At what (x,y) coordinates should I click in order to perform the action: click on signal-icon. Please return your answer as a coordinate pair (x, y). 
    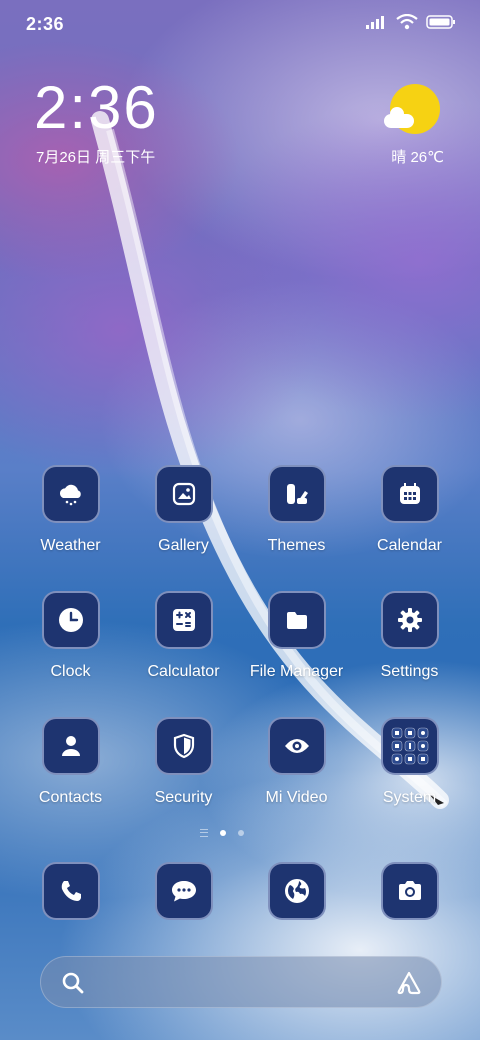
    Looking at the image, I should click on (375, 22).